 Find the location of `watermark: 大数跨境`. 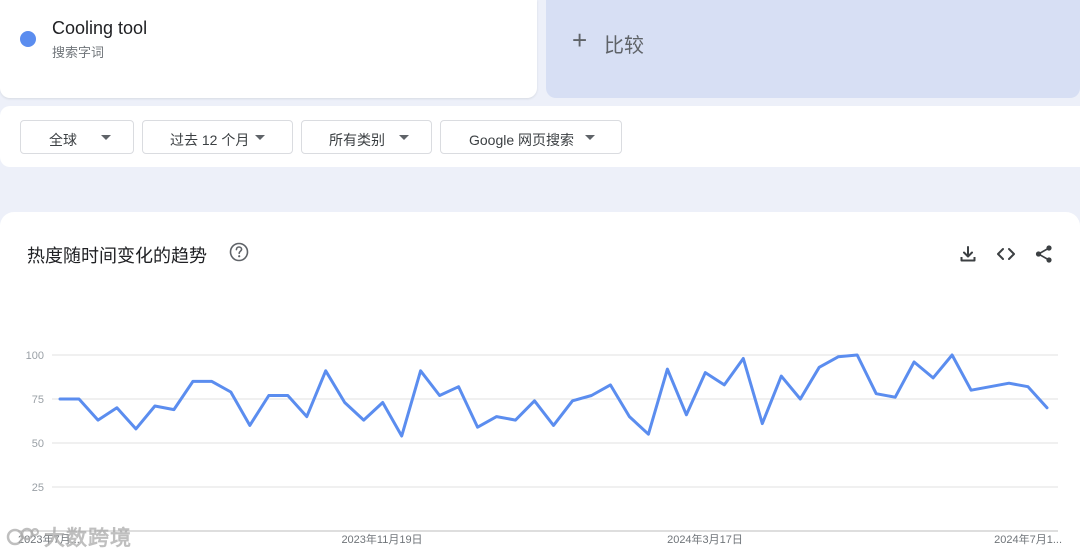

watermark: 大数跨境 is located at coordinates (69, 537).